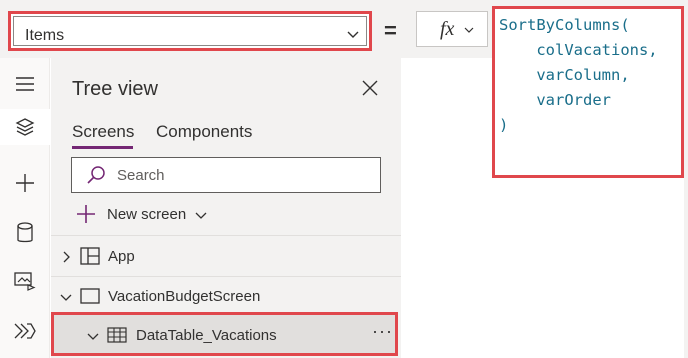 Image resolution: width=688 pixels, height=358 pixels. I want to click on property-dropdown-field: Items, so click(190, 31).